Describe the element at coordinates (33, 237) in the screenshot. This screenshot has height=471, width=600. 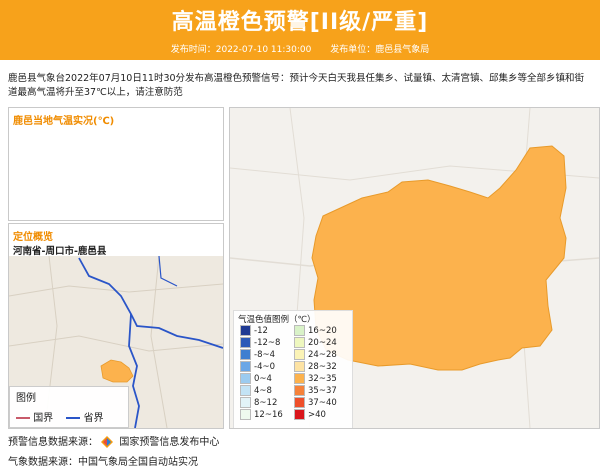
I see `location-panel-title: 定位概览` at that location.